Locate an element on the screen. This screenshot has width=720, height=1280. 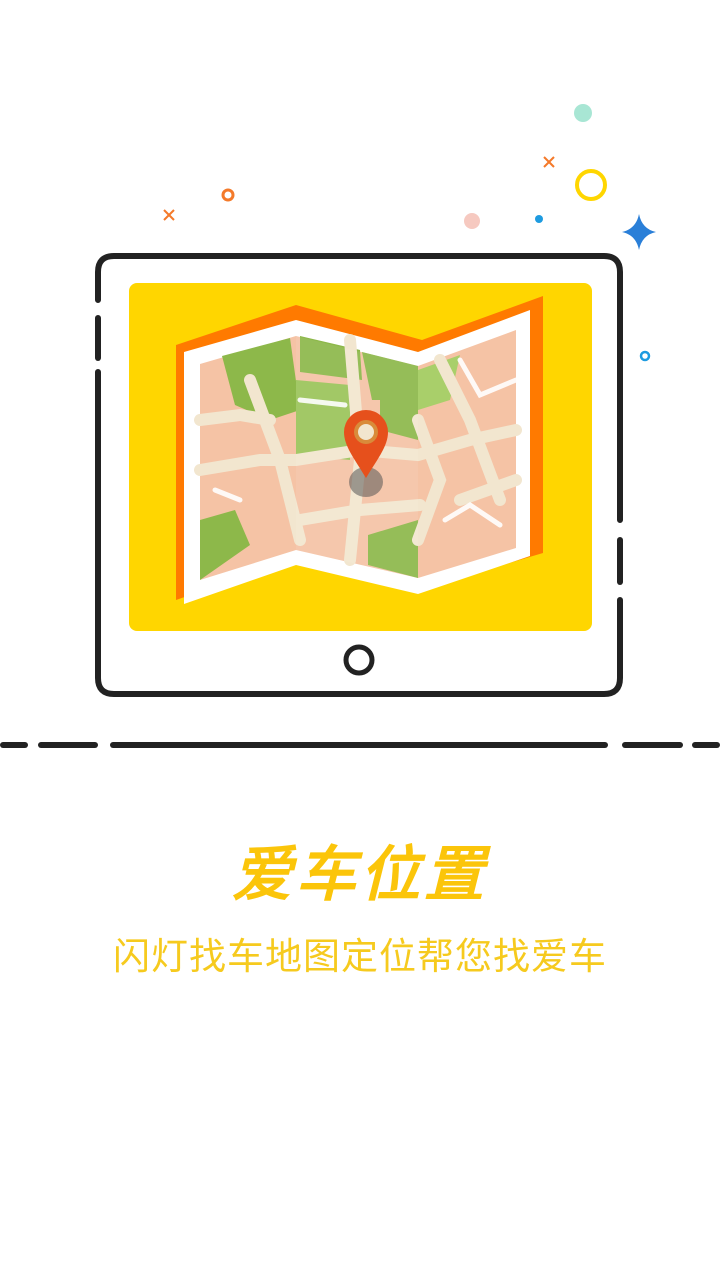
blue-ring-icon is located at coordinates (645, 356).